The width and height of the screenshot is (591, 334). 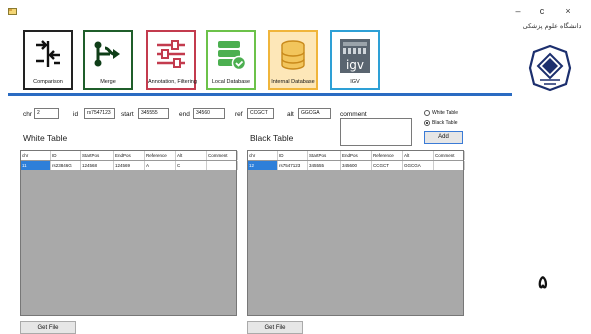 I want to click on sliders-icon, so click(x=171, y=54).